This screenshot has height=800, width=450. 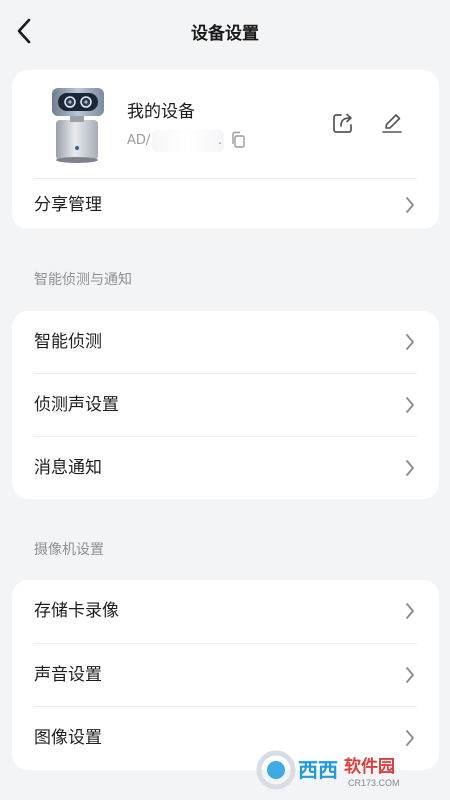 What do you see at coordinates (83, 280) in the screenshot?
I see `section-title-detection: 智能侦测与通知` at bounding box center [83, 280].